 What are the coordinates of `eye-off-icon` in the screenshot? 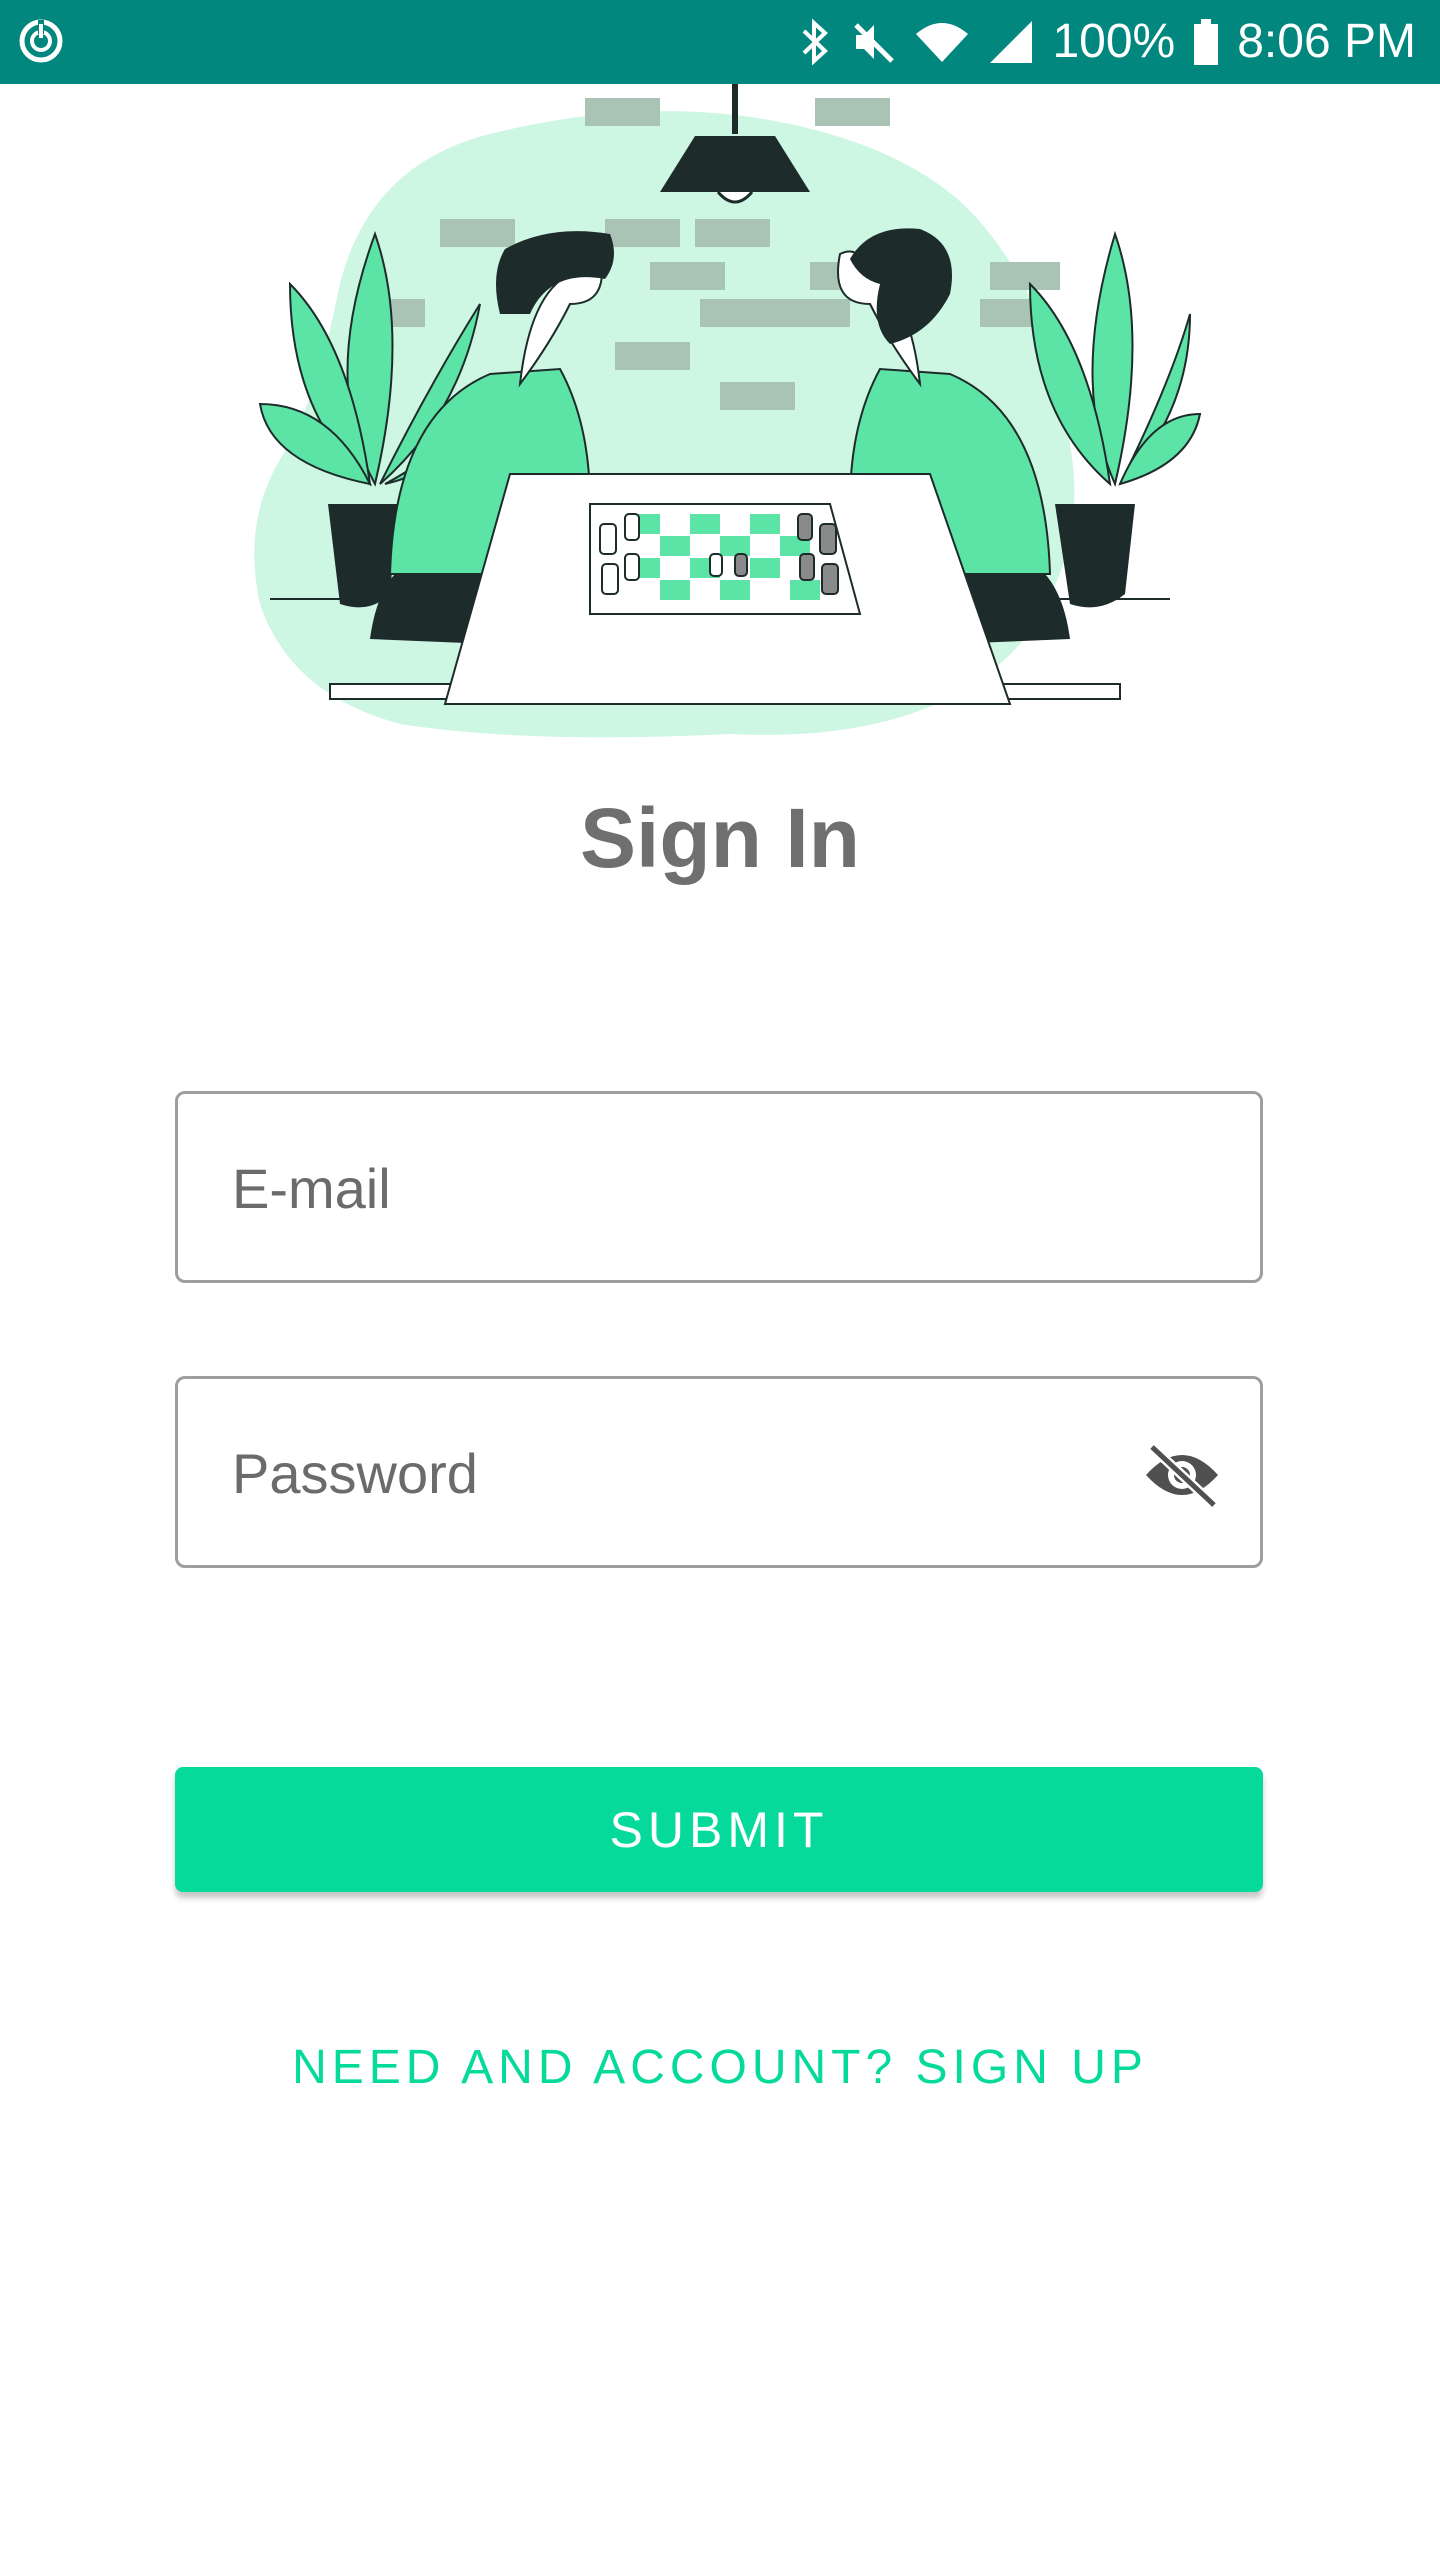 It's located at (1182, 1475).